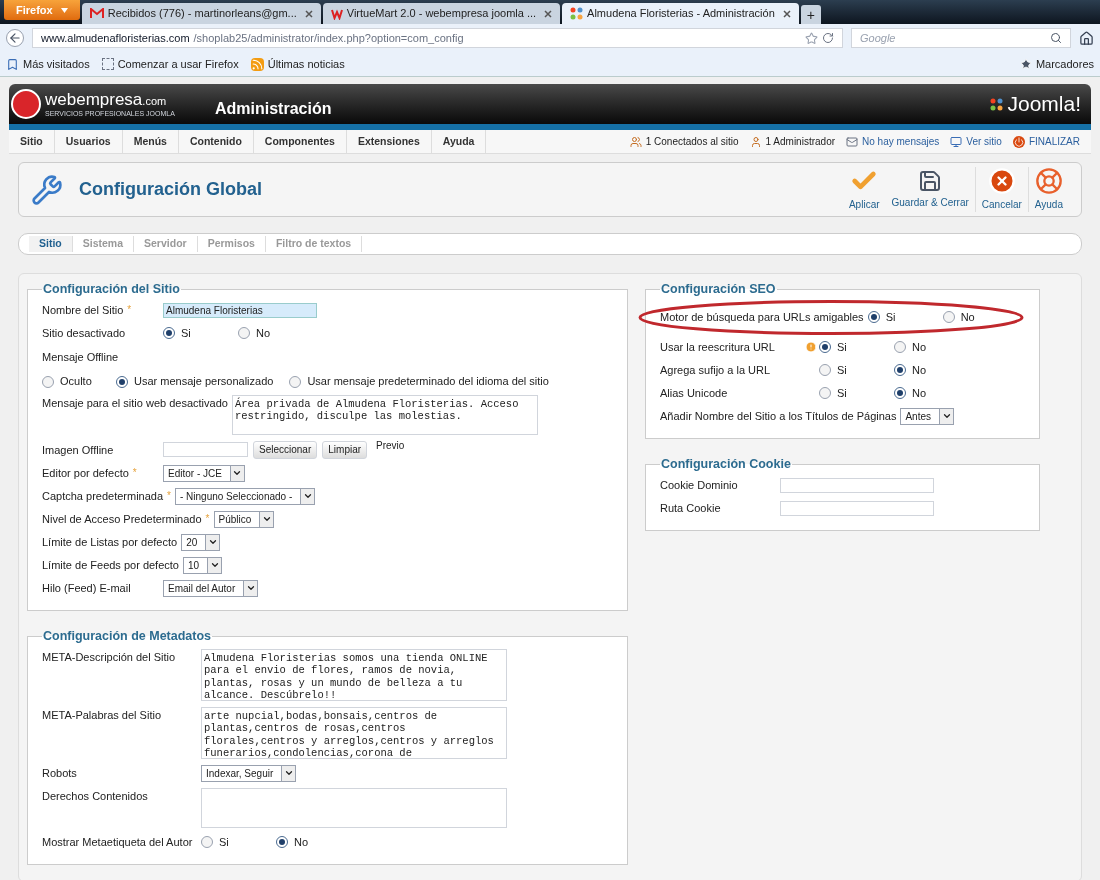 The image size is (1100, 880). I want to click on field-label: Captcha predeterminada, so click(103, 496).